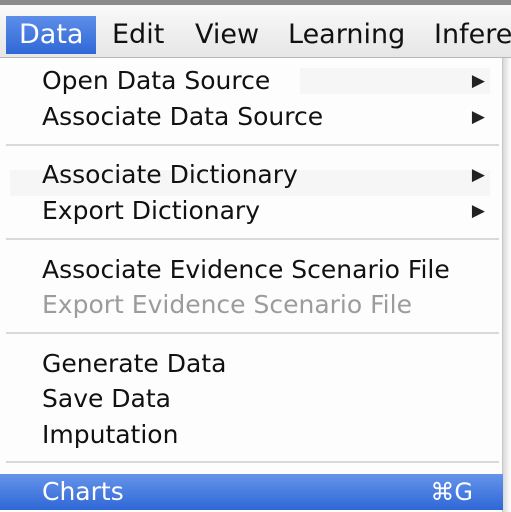 The image size is (511, 512). What do you see at coordinates (251, 364) in the screenshot?
I see `menu-item-generate-data: Generate Data` at bounding box center [251, 364].